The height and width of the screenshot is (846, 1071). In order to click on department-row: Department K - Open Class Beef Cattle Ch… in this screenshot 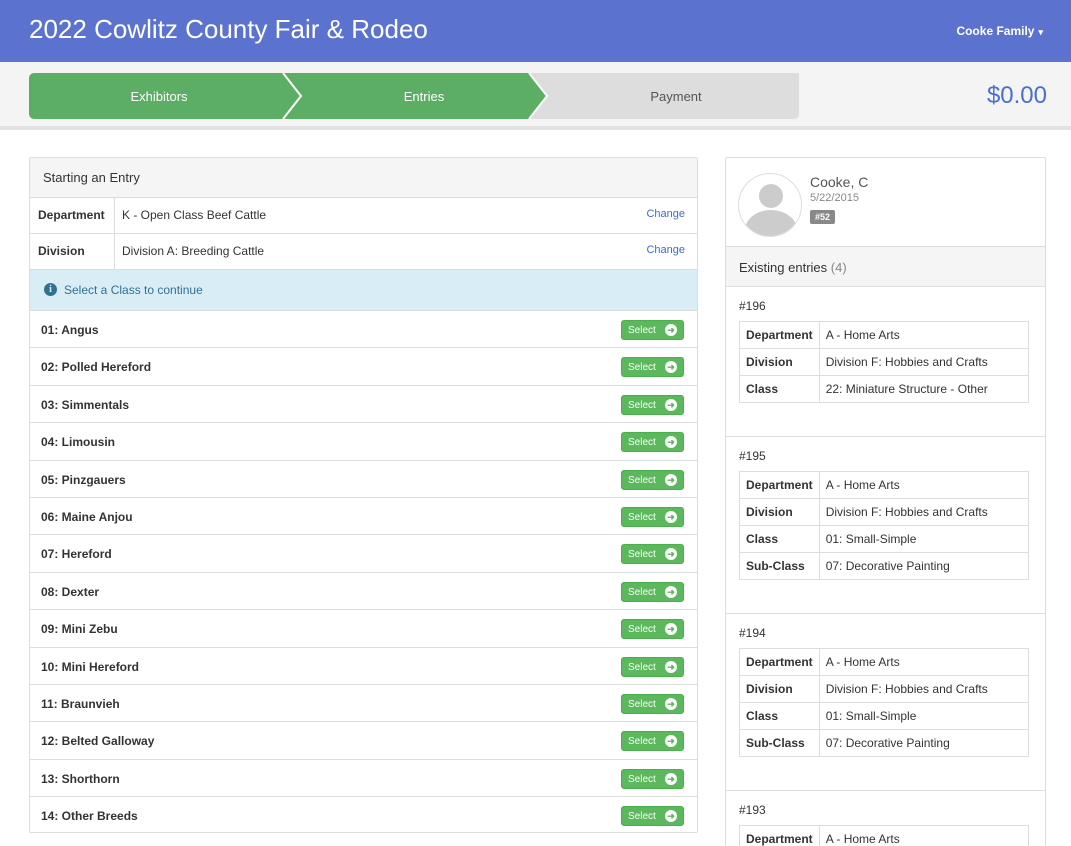, I will do `click(363, 216)`.